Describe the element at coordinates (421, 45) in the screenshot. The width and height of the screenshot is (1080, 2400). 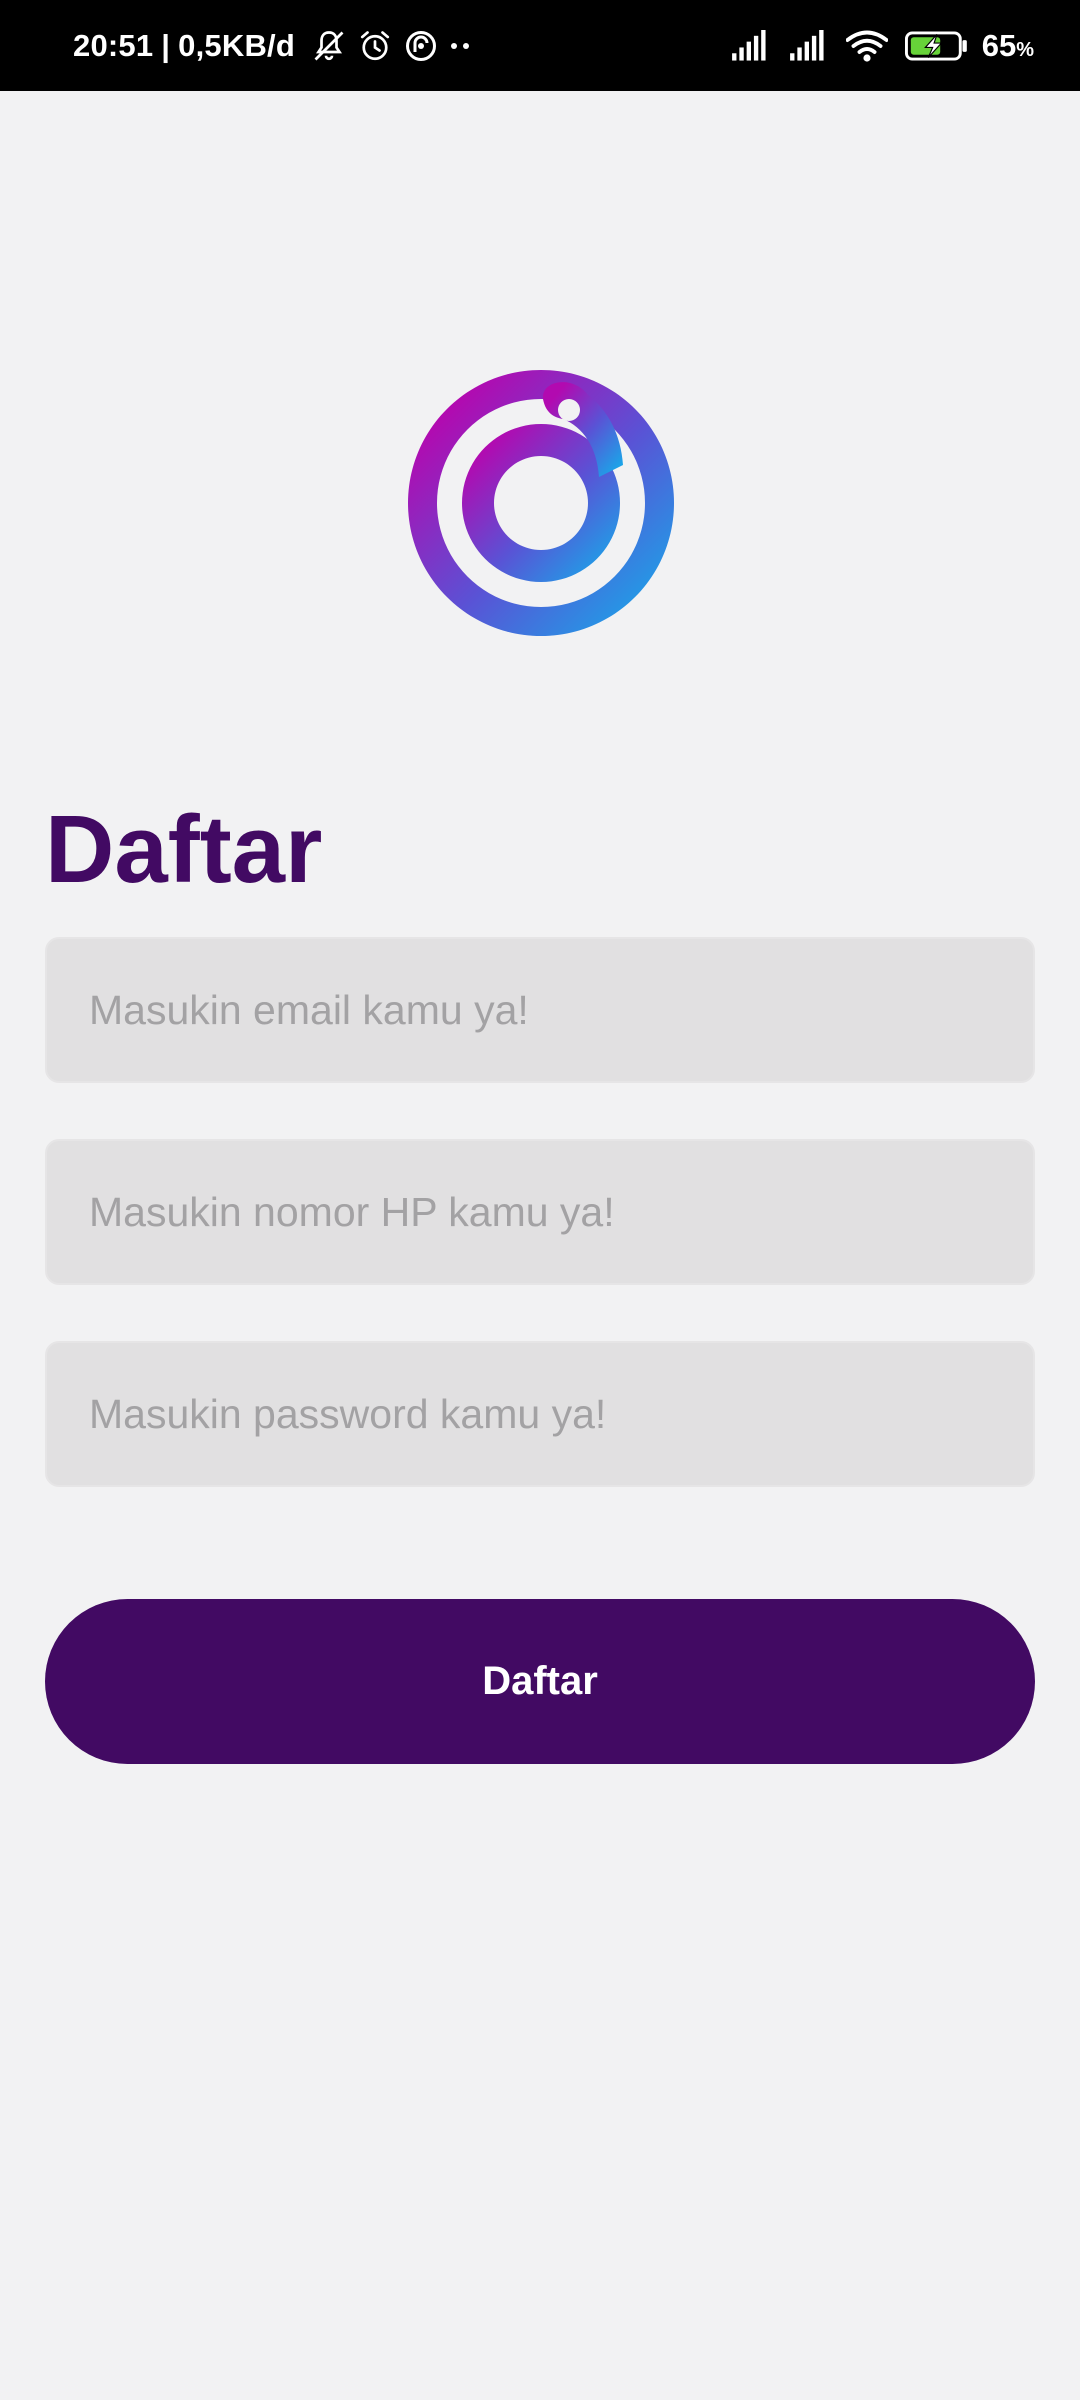
I see `vpn-icon` at that location.